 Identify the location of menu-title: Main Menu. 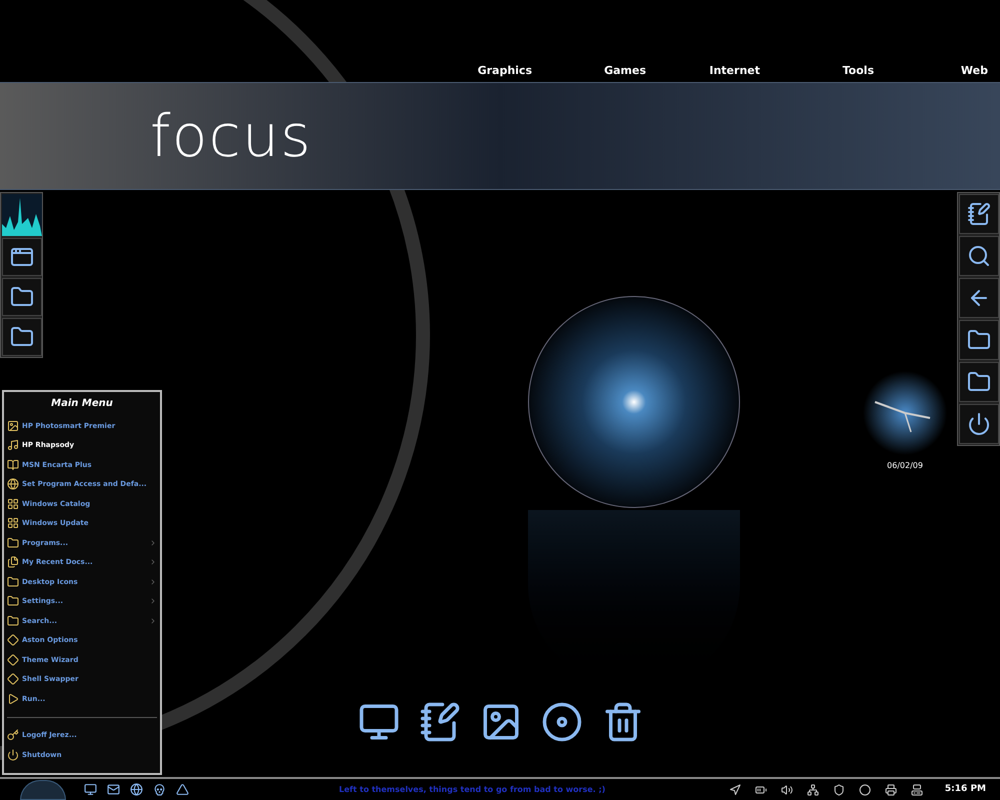
(82, 404).